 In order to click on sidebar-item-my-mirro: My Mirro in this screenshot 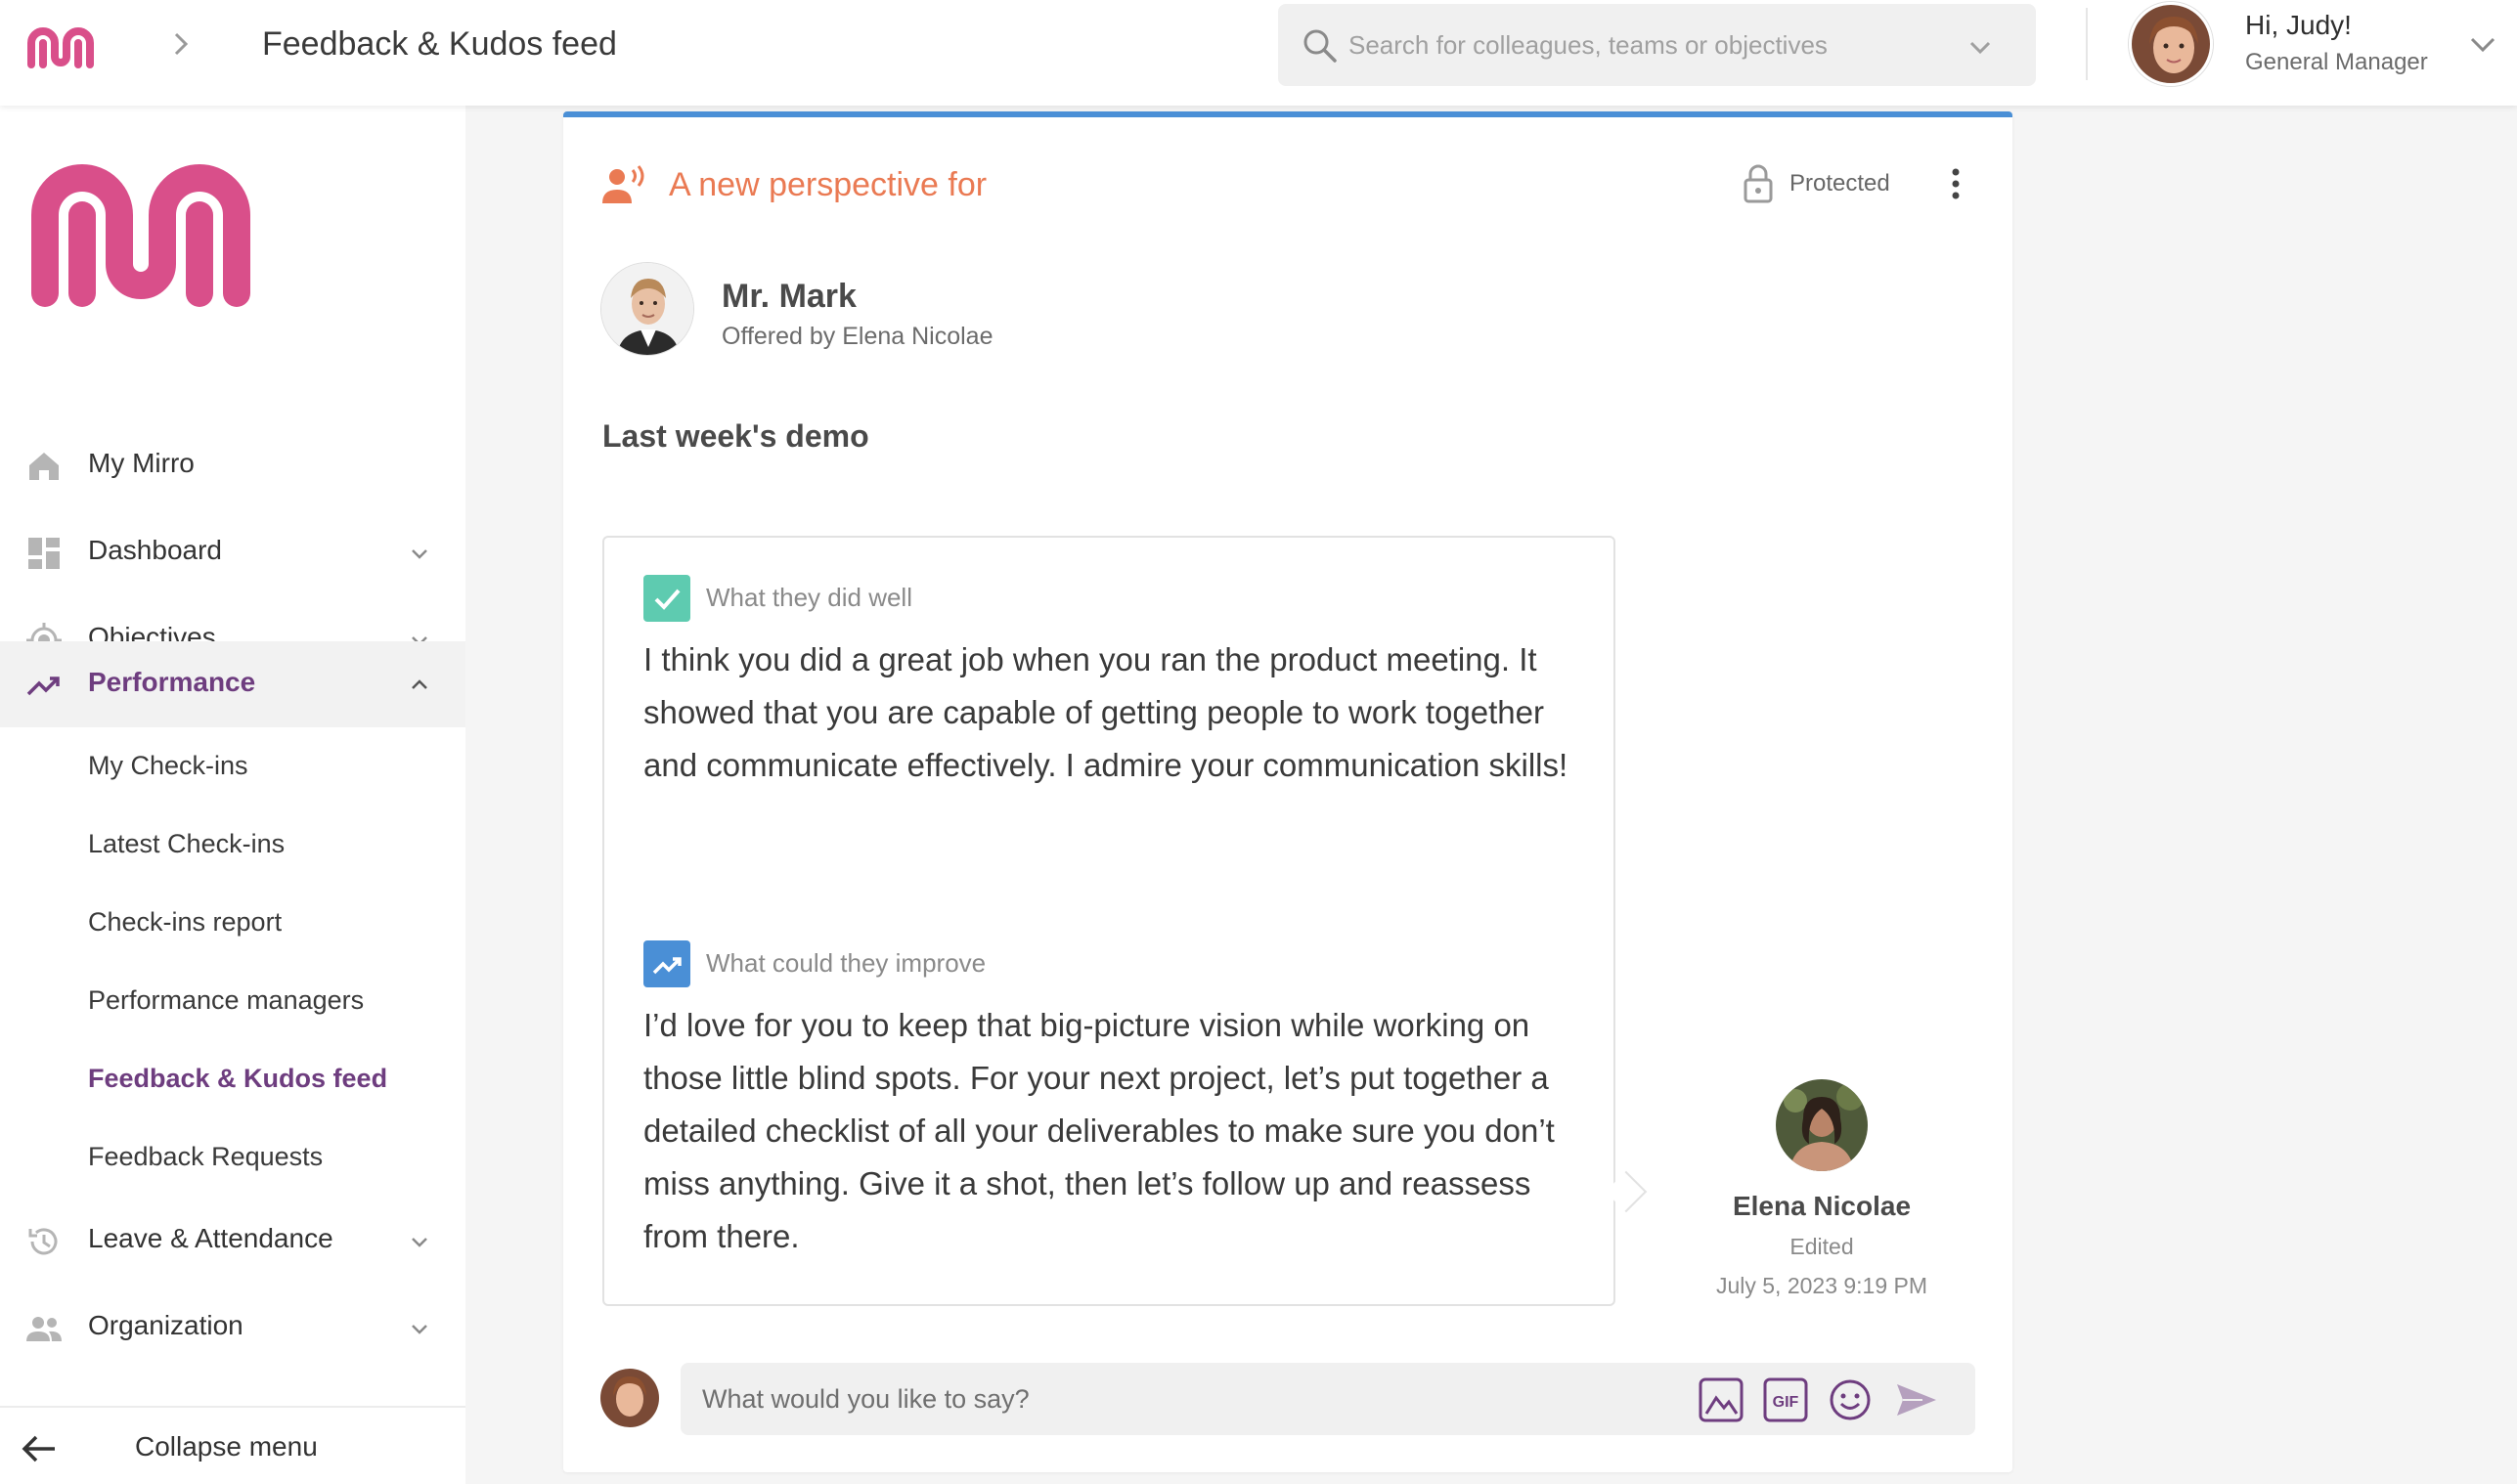, I will do `click(233, 465)`.